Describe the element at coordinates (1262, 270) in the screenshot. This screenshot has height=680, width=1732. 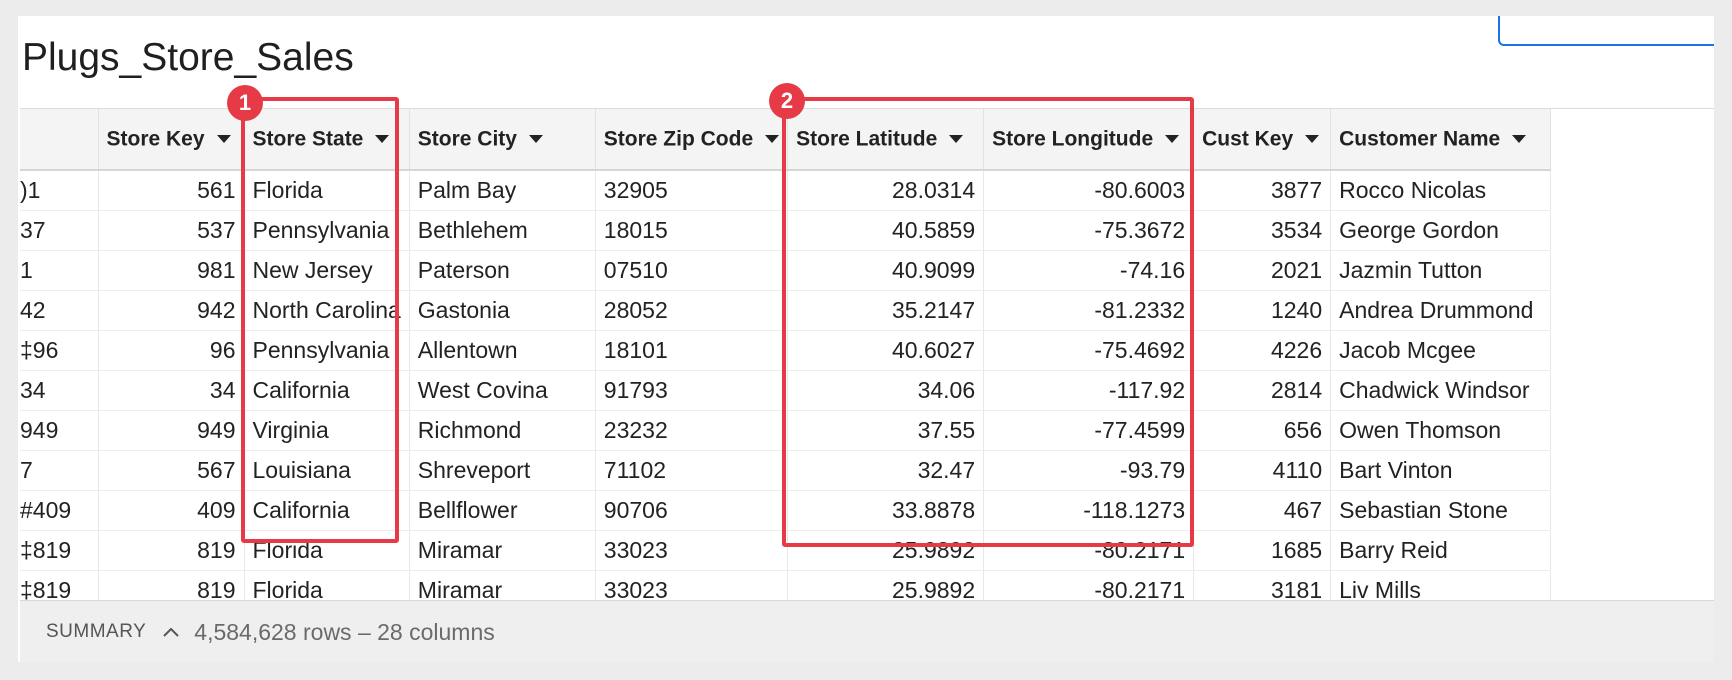
I see `table-cell: 2021` at that location.